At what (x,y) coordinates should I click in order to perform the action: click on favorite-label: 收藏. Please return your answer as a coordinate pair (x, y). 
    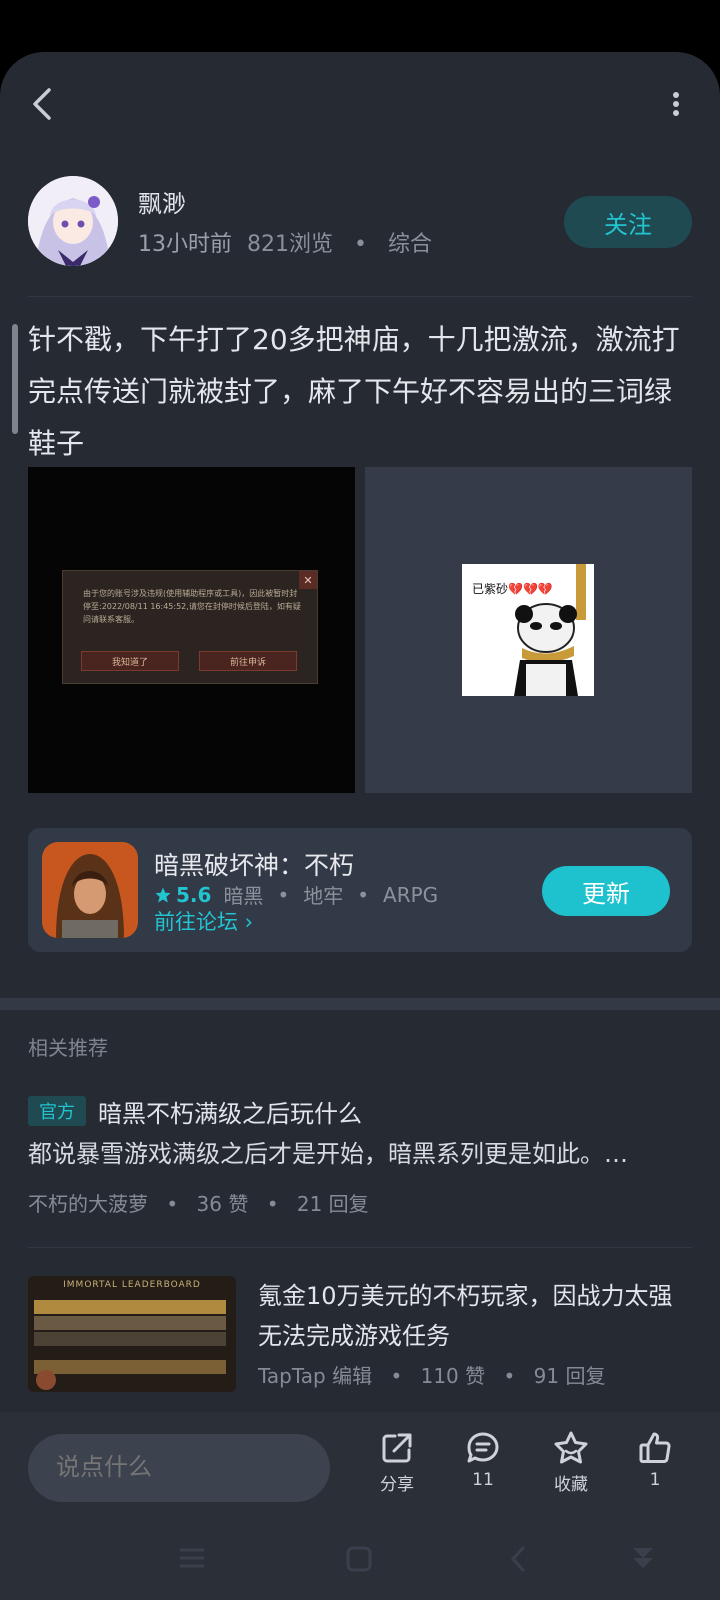
    Looking at the image, I should click on (571, 1485).